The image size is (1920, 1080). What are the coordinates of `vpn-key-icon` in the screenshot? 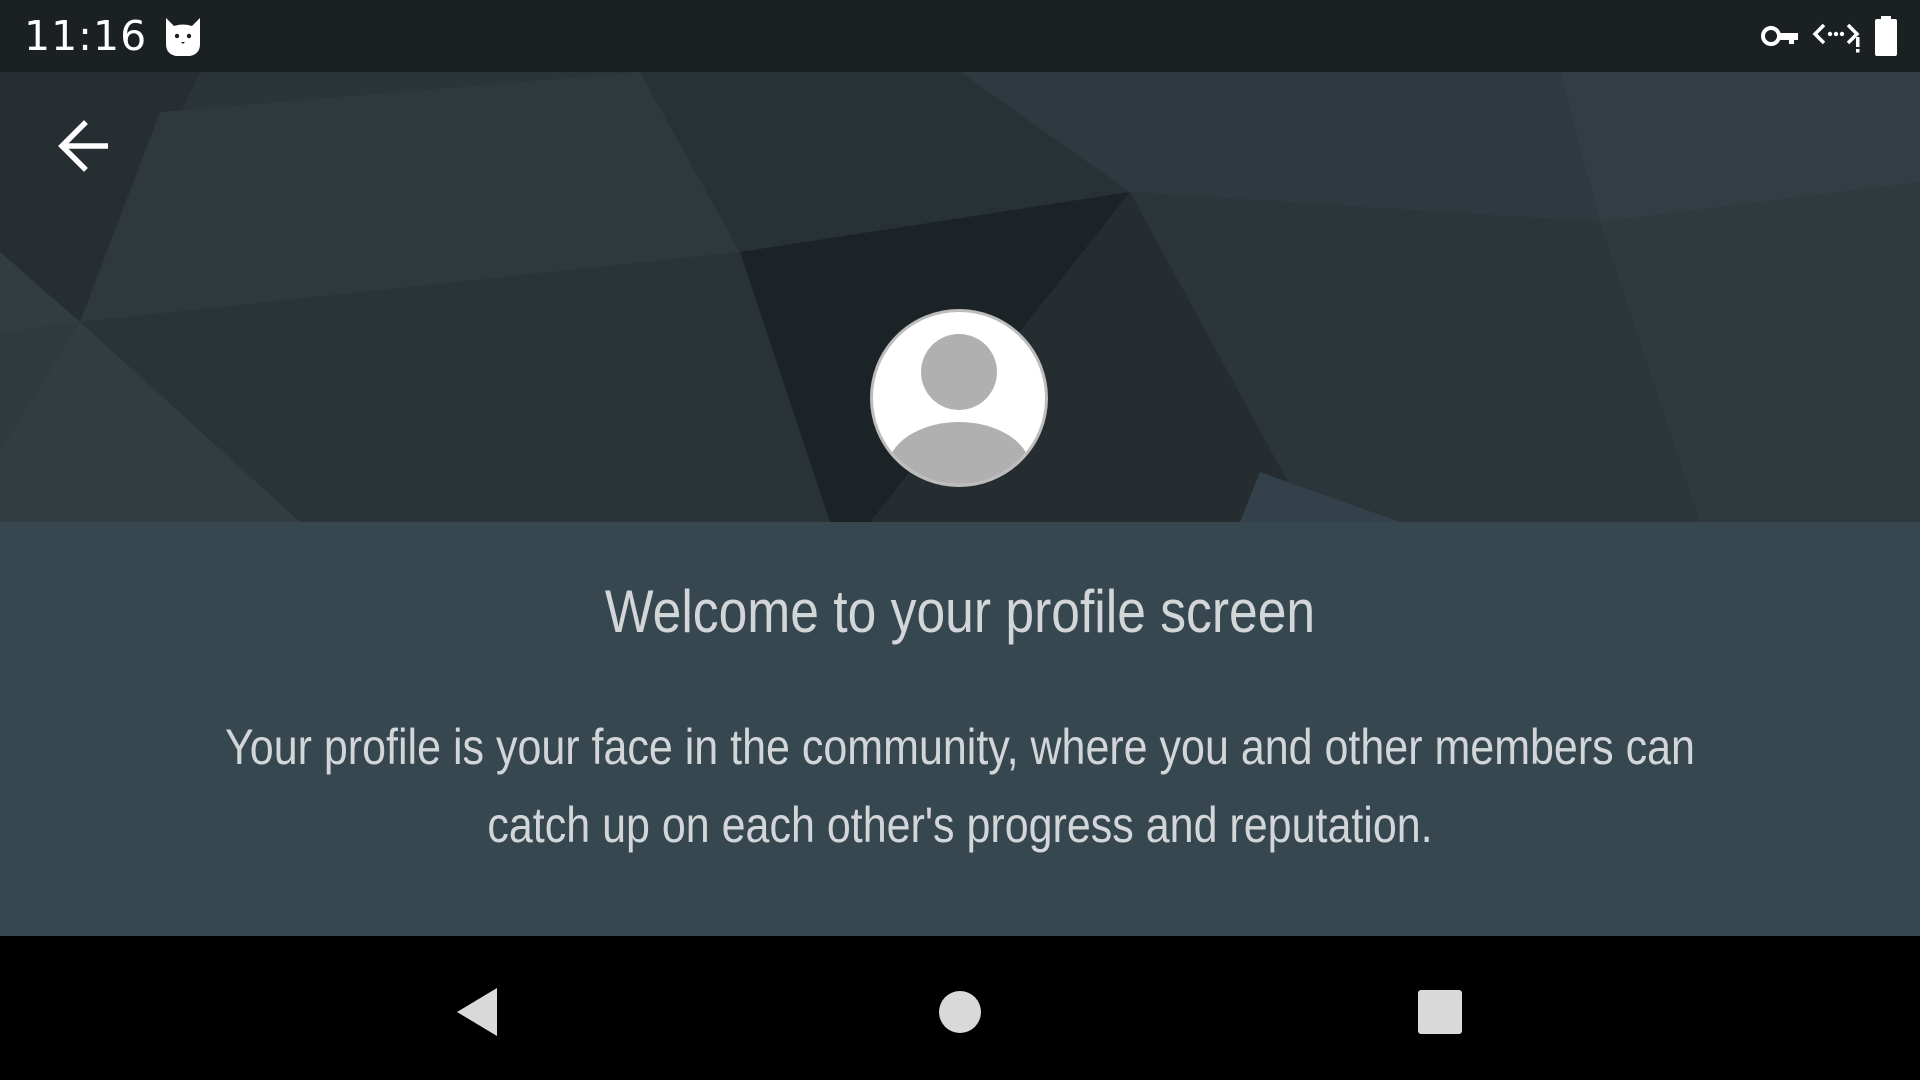 It's located at (1779, 36).